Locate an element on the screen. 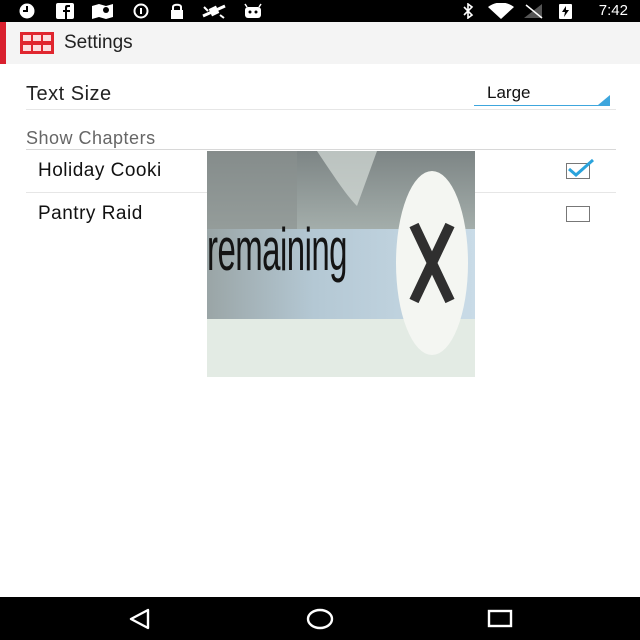  nav-bar is located at coordinates (320, 618).